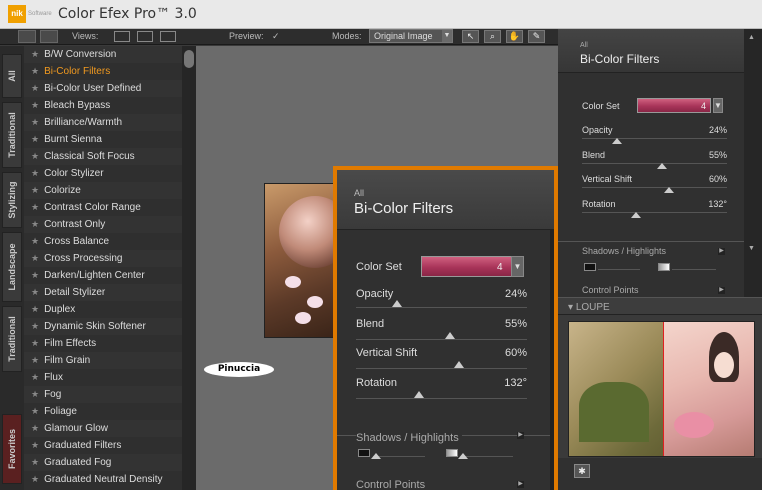 The width and height of the screenshot is (762, 490). Describe the element at coordinates (409, 438) in the screenshot. I see `callout-shadows-highlights-label: Shadows / Highlights` at that location.